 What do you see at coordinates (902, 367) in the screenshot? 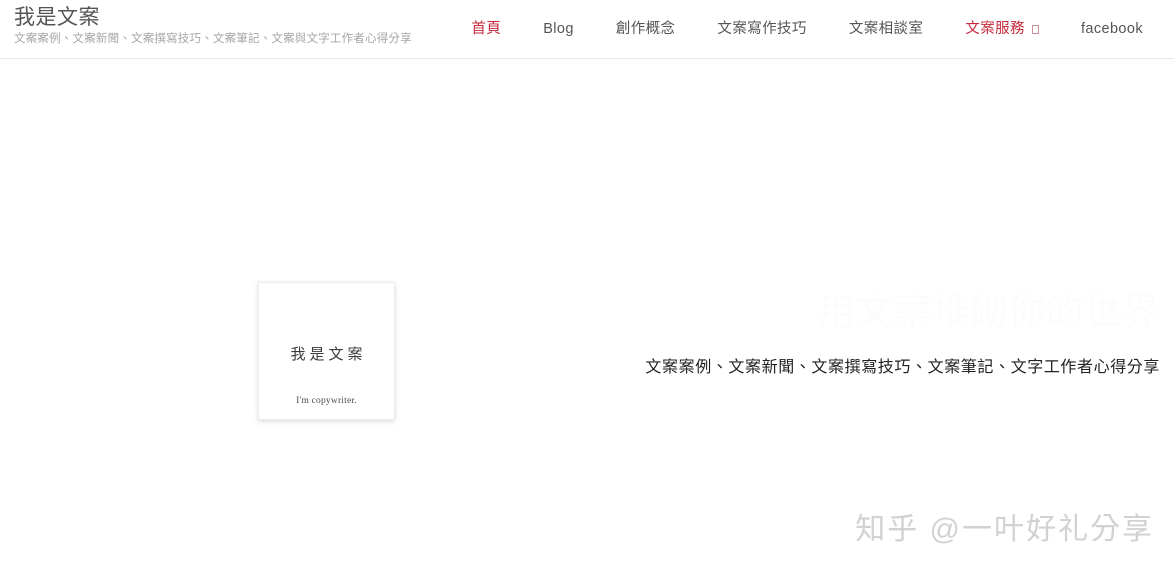
I see `hero-subtitle: 文案案例、文案新聞、文案撰寫技巧、文案筆記、文字工作者心得分享` at bounding box center [902, 367].